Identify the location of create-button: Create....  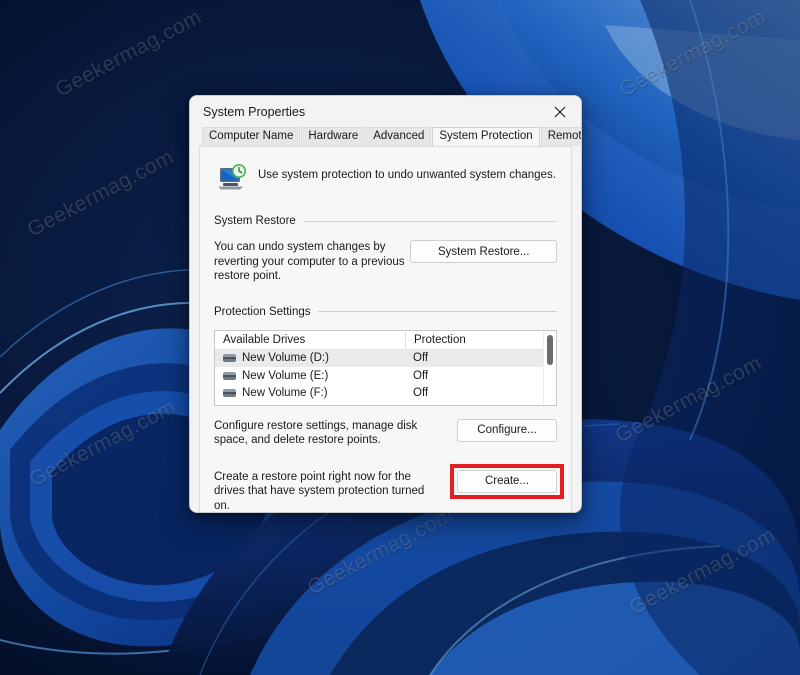
(507, 481).